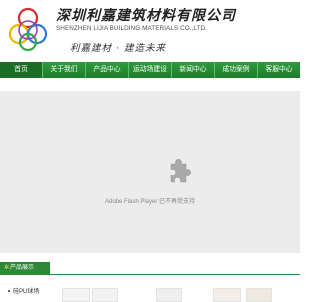  I want to click on category-label: 硅PU球场, so click(26, 292).